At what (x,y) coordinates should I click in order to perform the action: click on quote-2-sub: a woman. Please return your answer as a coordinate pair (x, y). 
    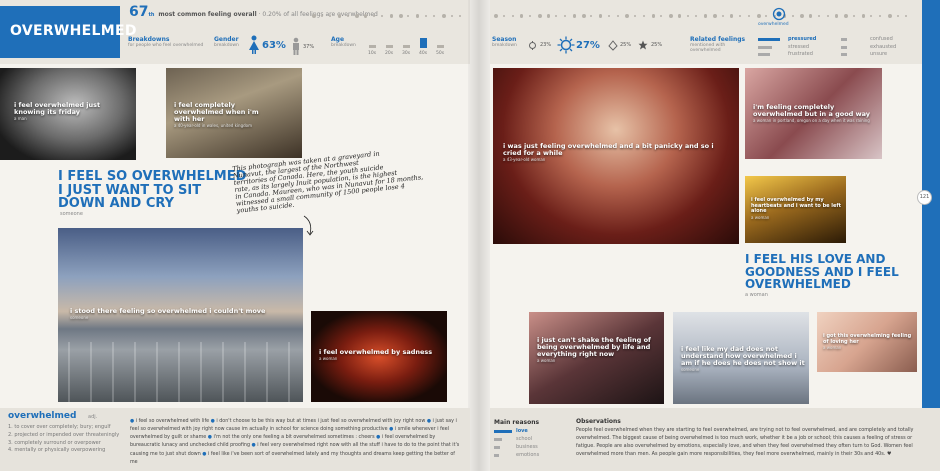
    Looking at the image, I should click on (756, 295).